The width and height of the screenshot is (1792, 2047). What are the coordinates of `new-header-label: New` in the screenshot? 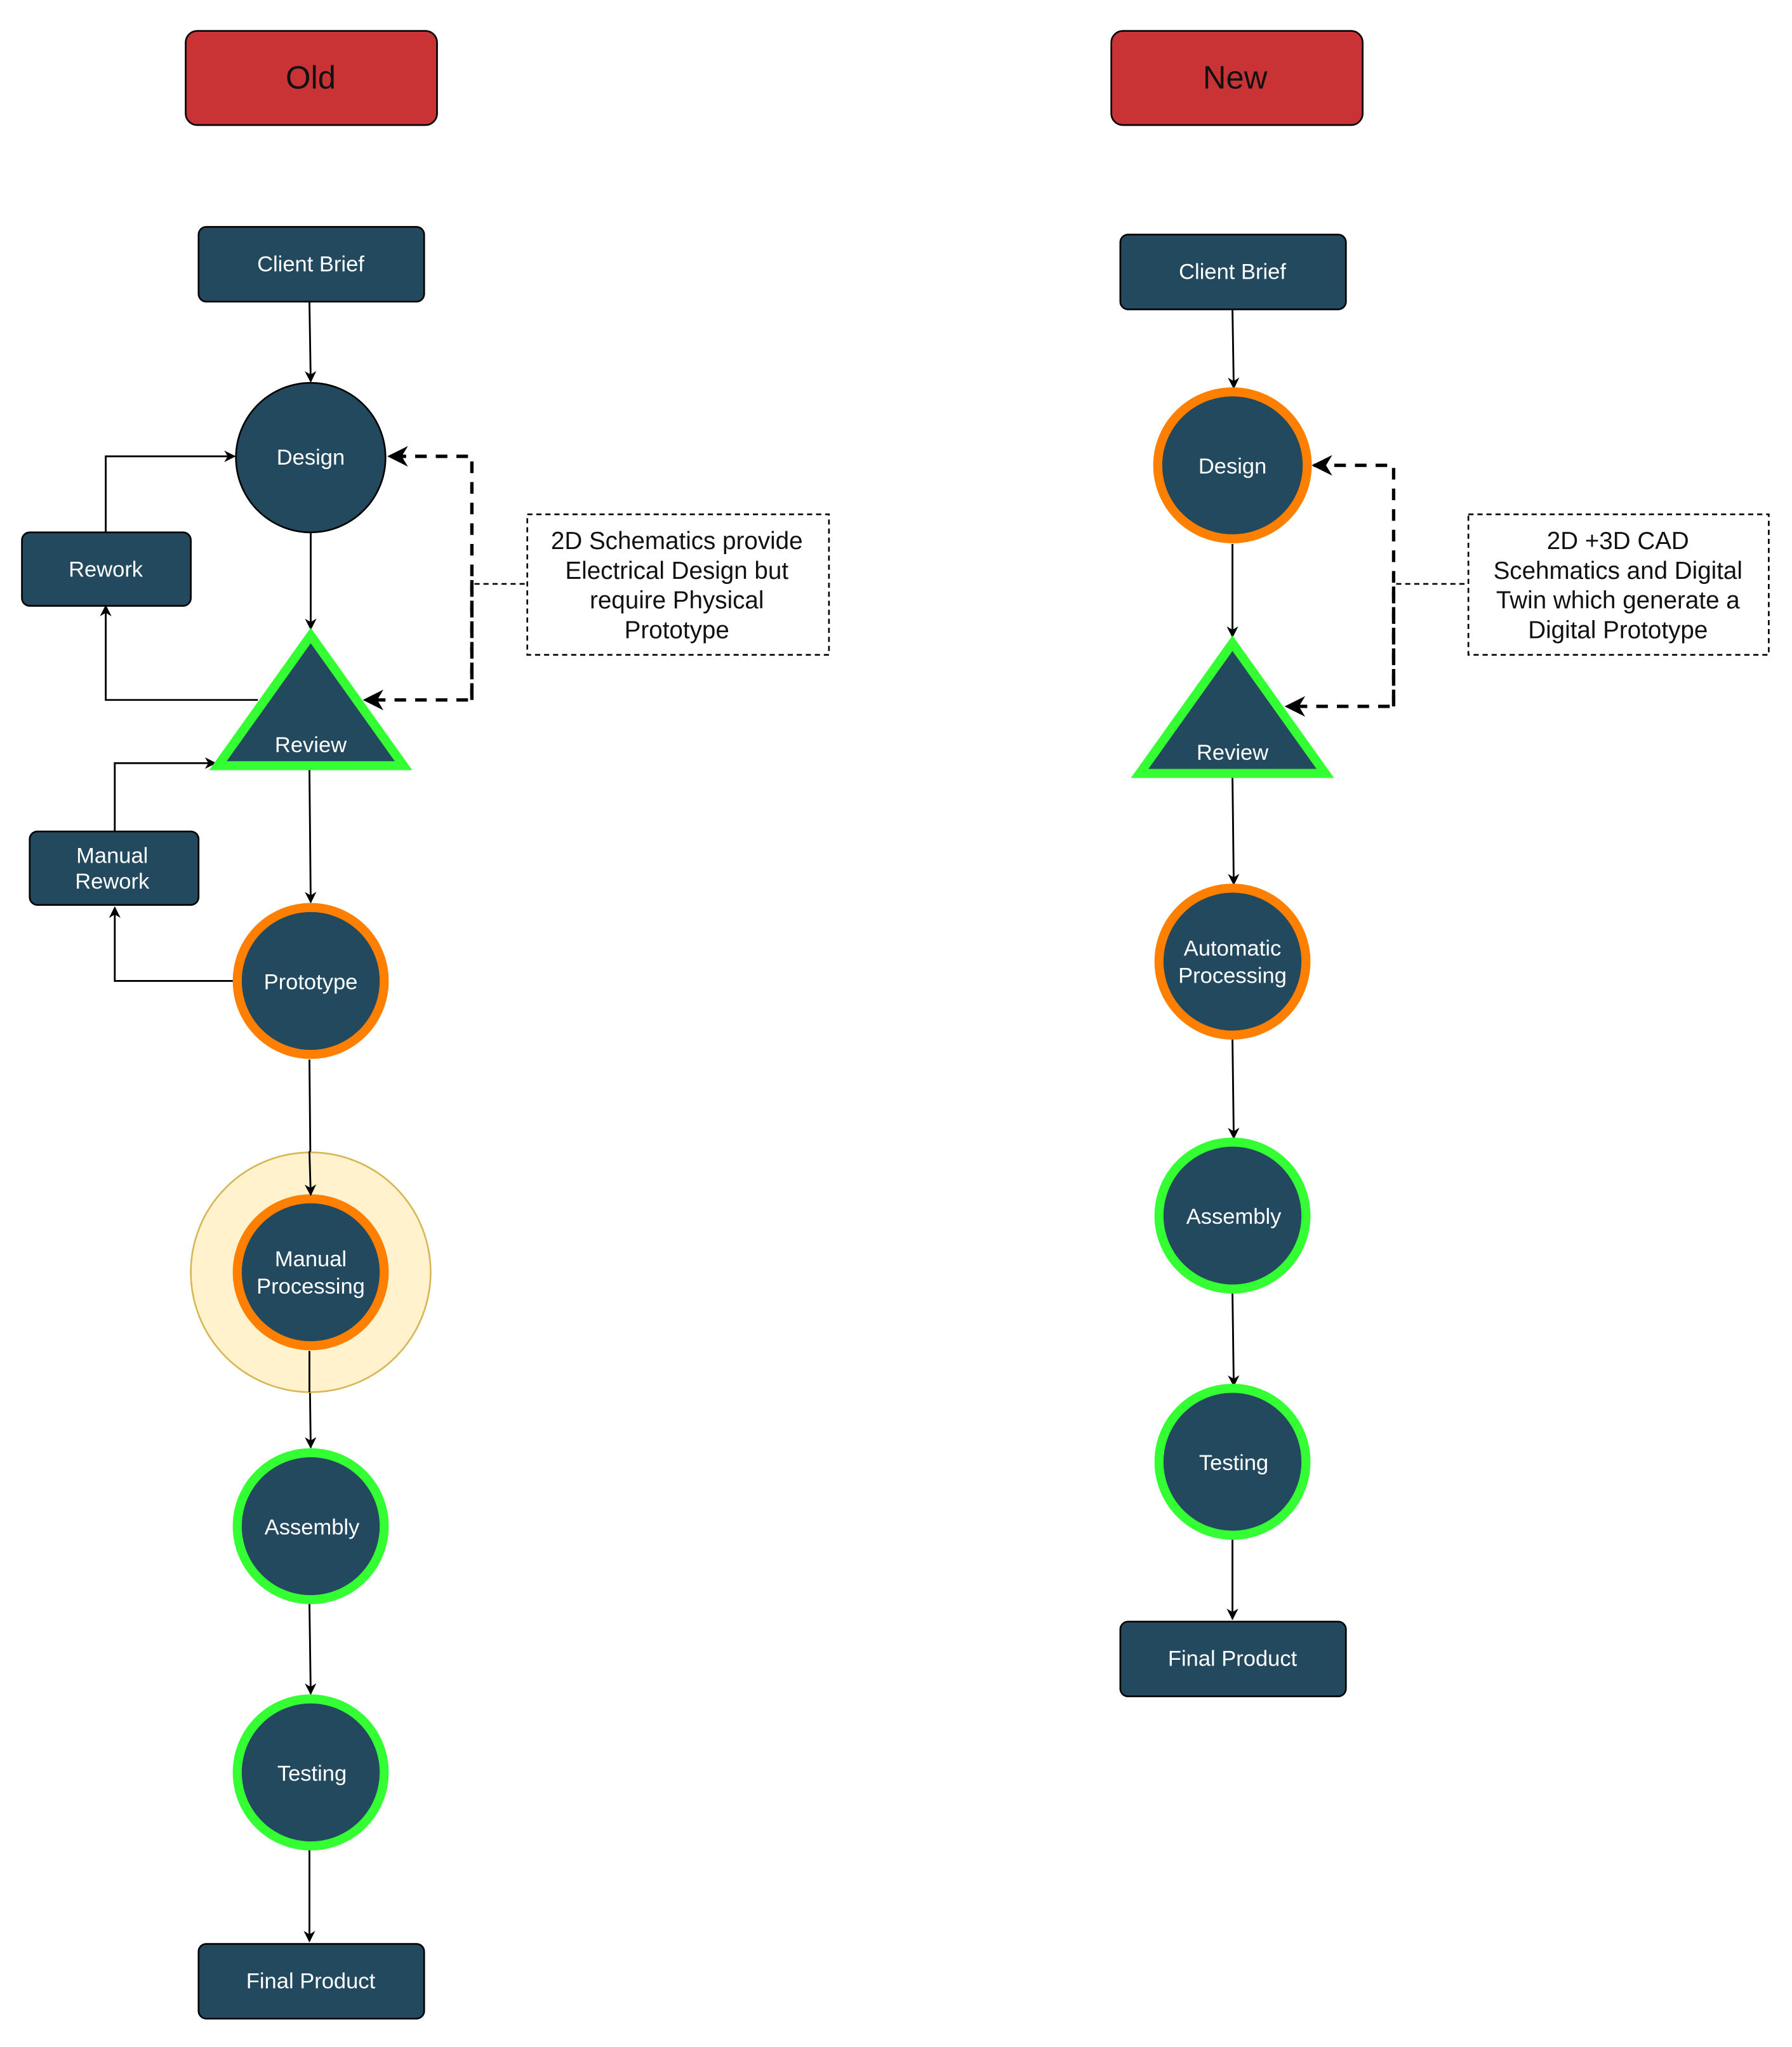 It's located at (1235, 77).